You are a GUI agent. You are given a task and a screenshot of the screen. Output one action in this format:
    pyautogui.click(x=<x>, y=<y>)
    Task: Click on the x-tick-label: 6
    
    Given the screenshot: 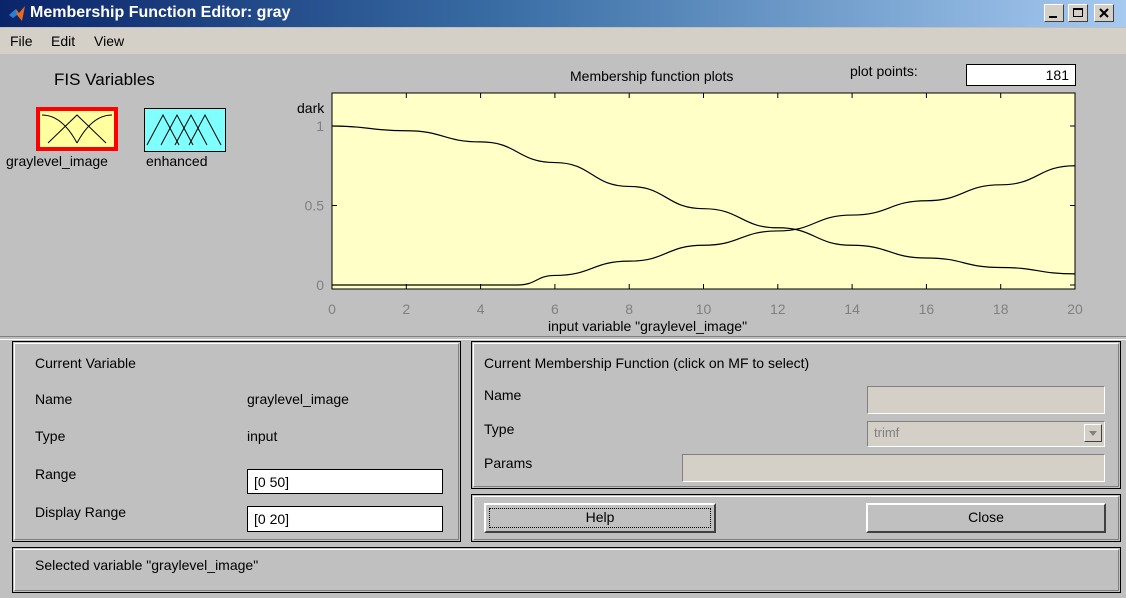 What is the action you would take?
    pyautogui.click(x=555, y=309)
    